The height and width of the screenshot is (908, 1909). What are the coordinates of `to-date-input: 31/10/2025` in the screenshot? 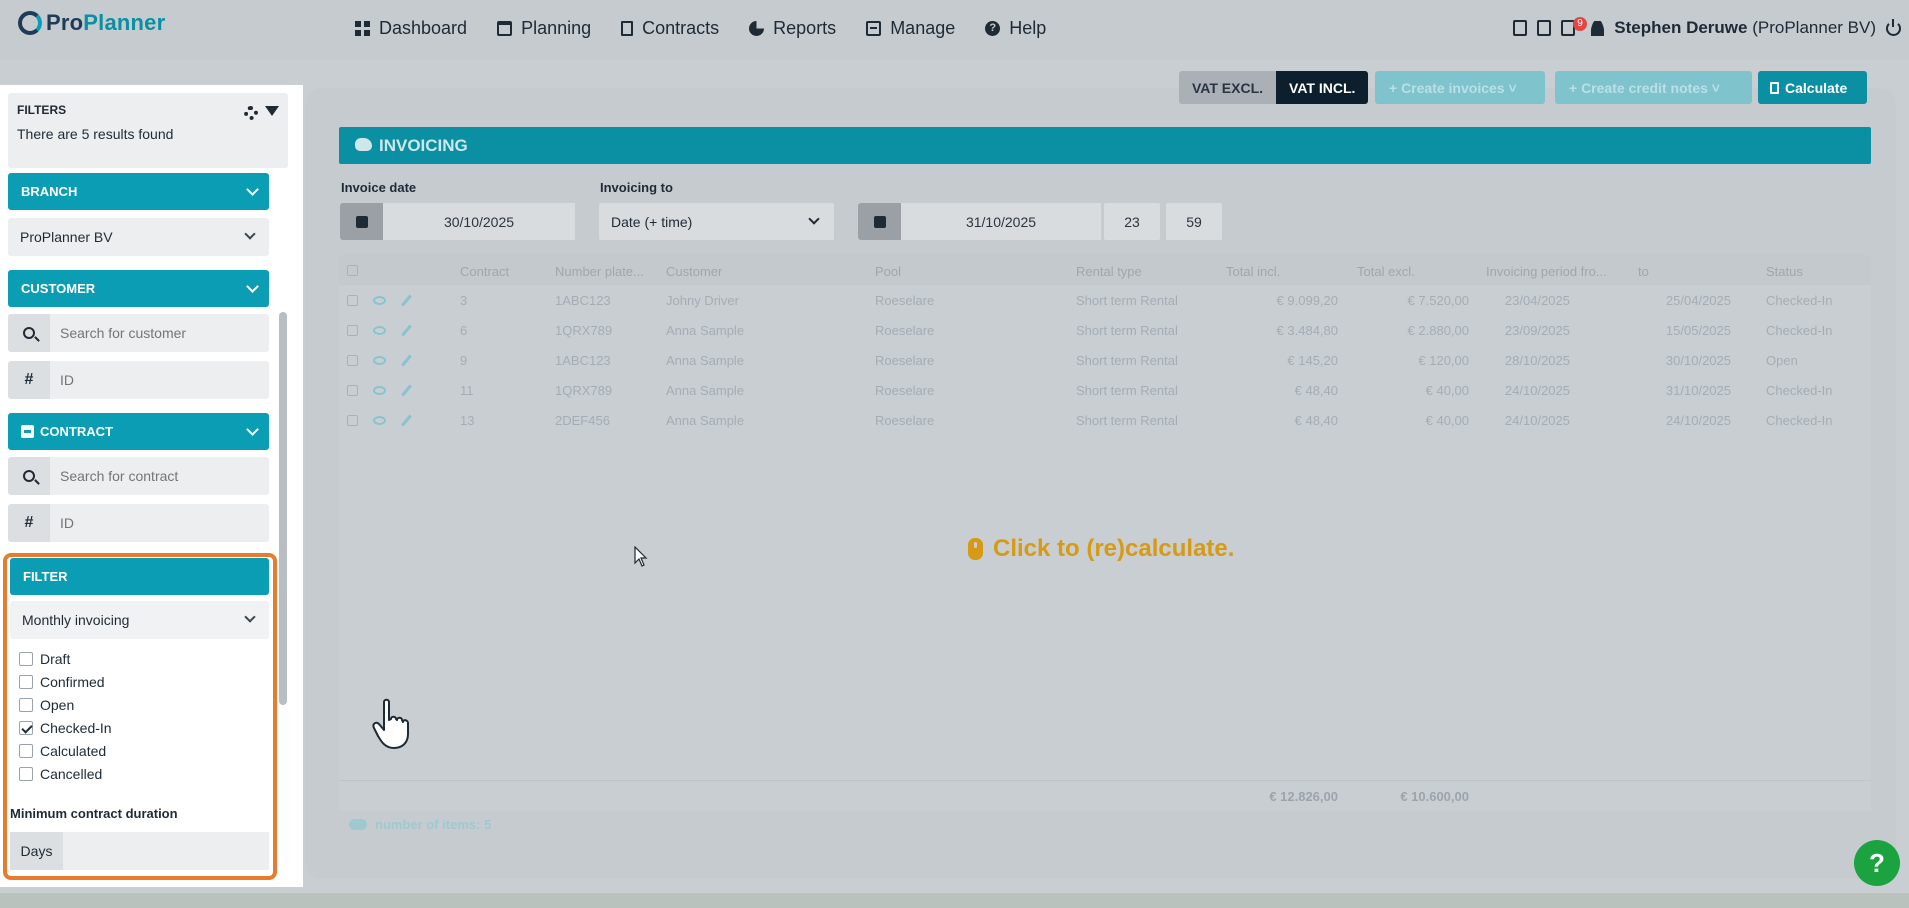 It's located at (1001, 221).